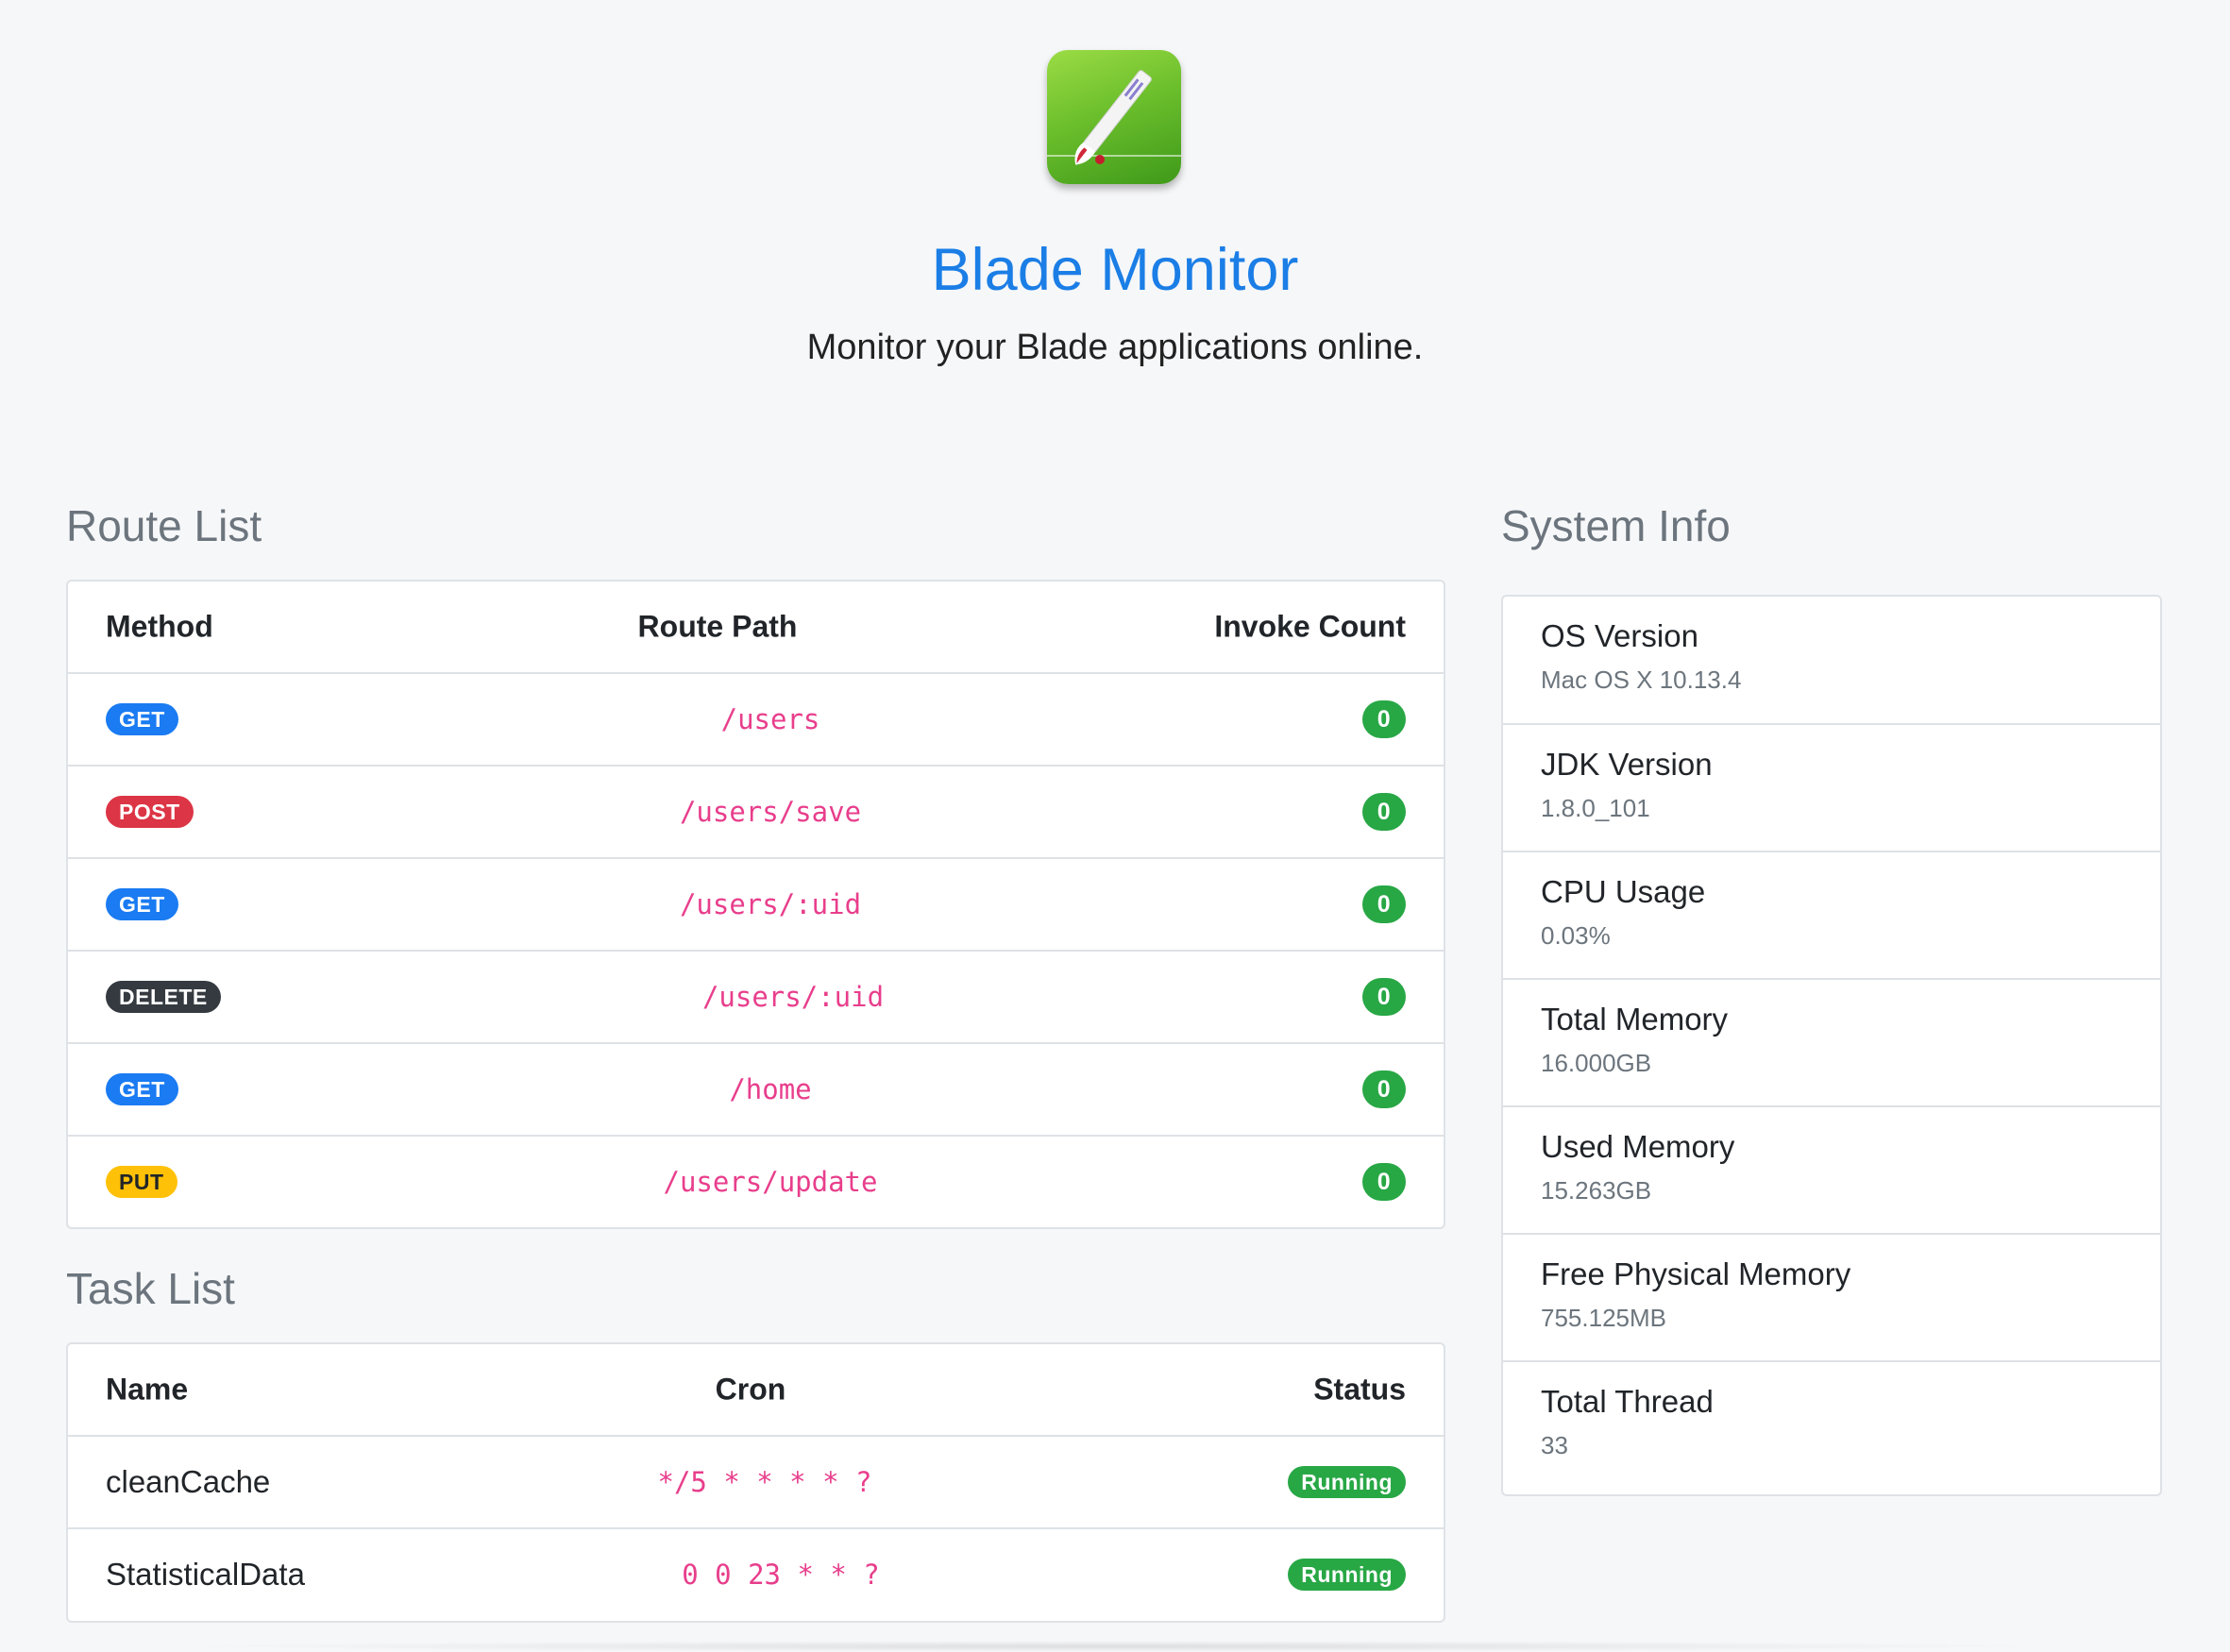  Describe the element at coordinates (1114, 117) in the screenshot. I see `blade-logo-icon` at that location.